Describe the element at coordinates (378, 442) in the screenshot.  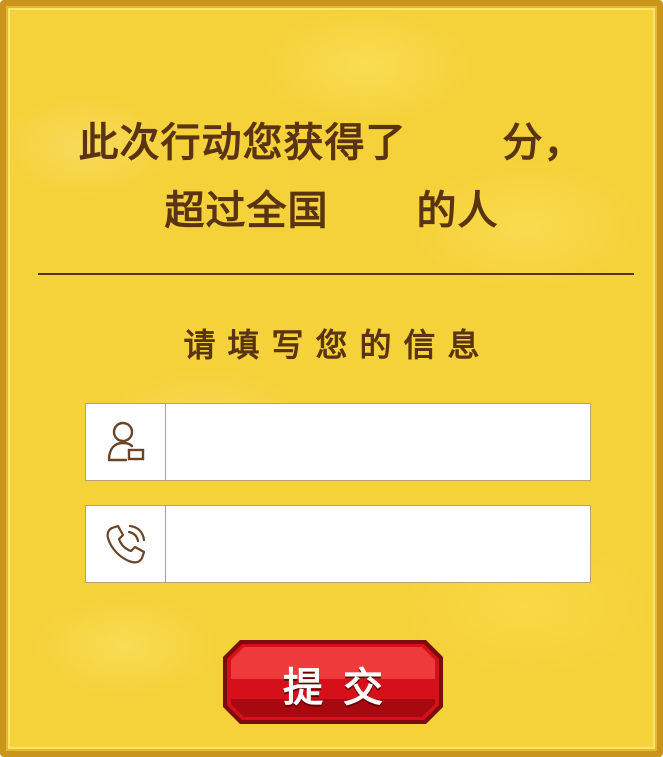
I see `name-input` at that location.